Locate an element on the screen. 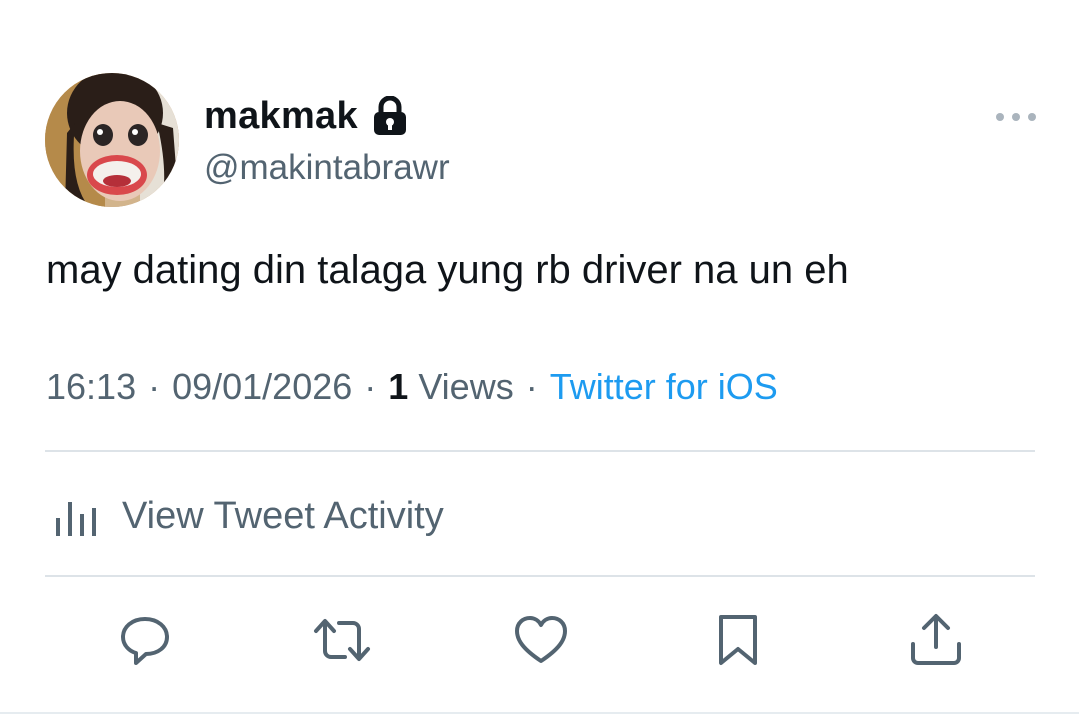  author-name-row: makmak is located at coordinates (306, 116).